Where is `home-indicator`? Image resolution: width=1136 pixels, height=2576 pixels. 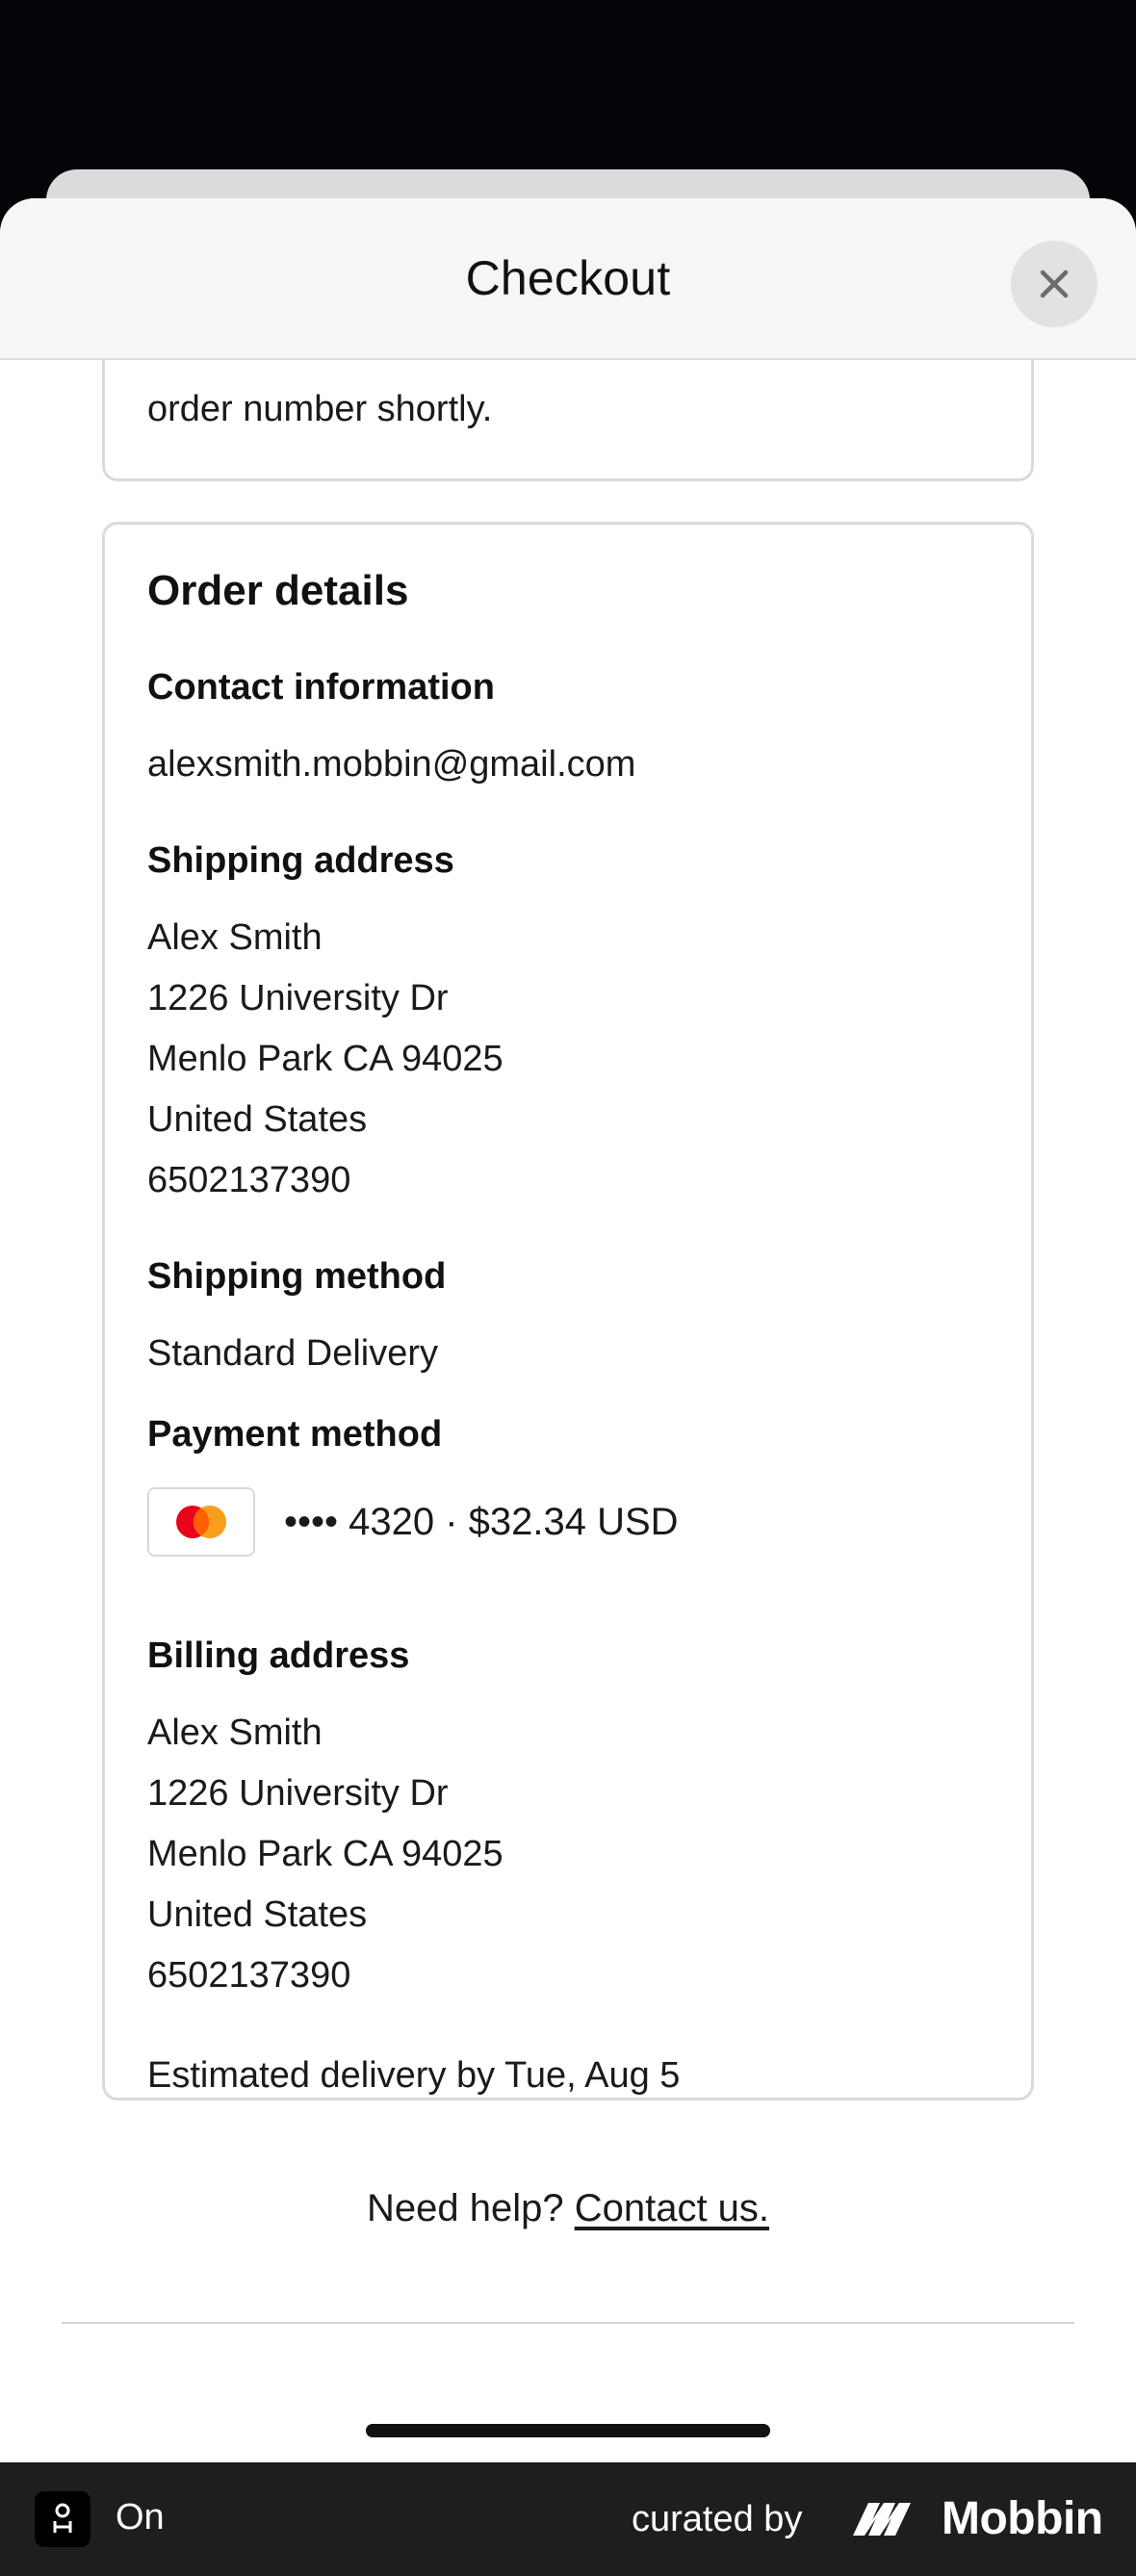 home-indicator is located at coordinates (568, 2430).